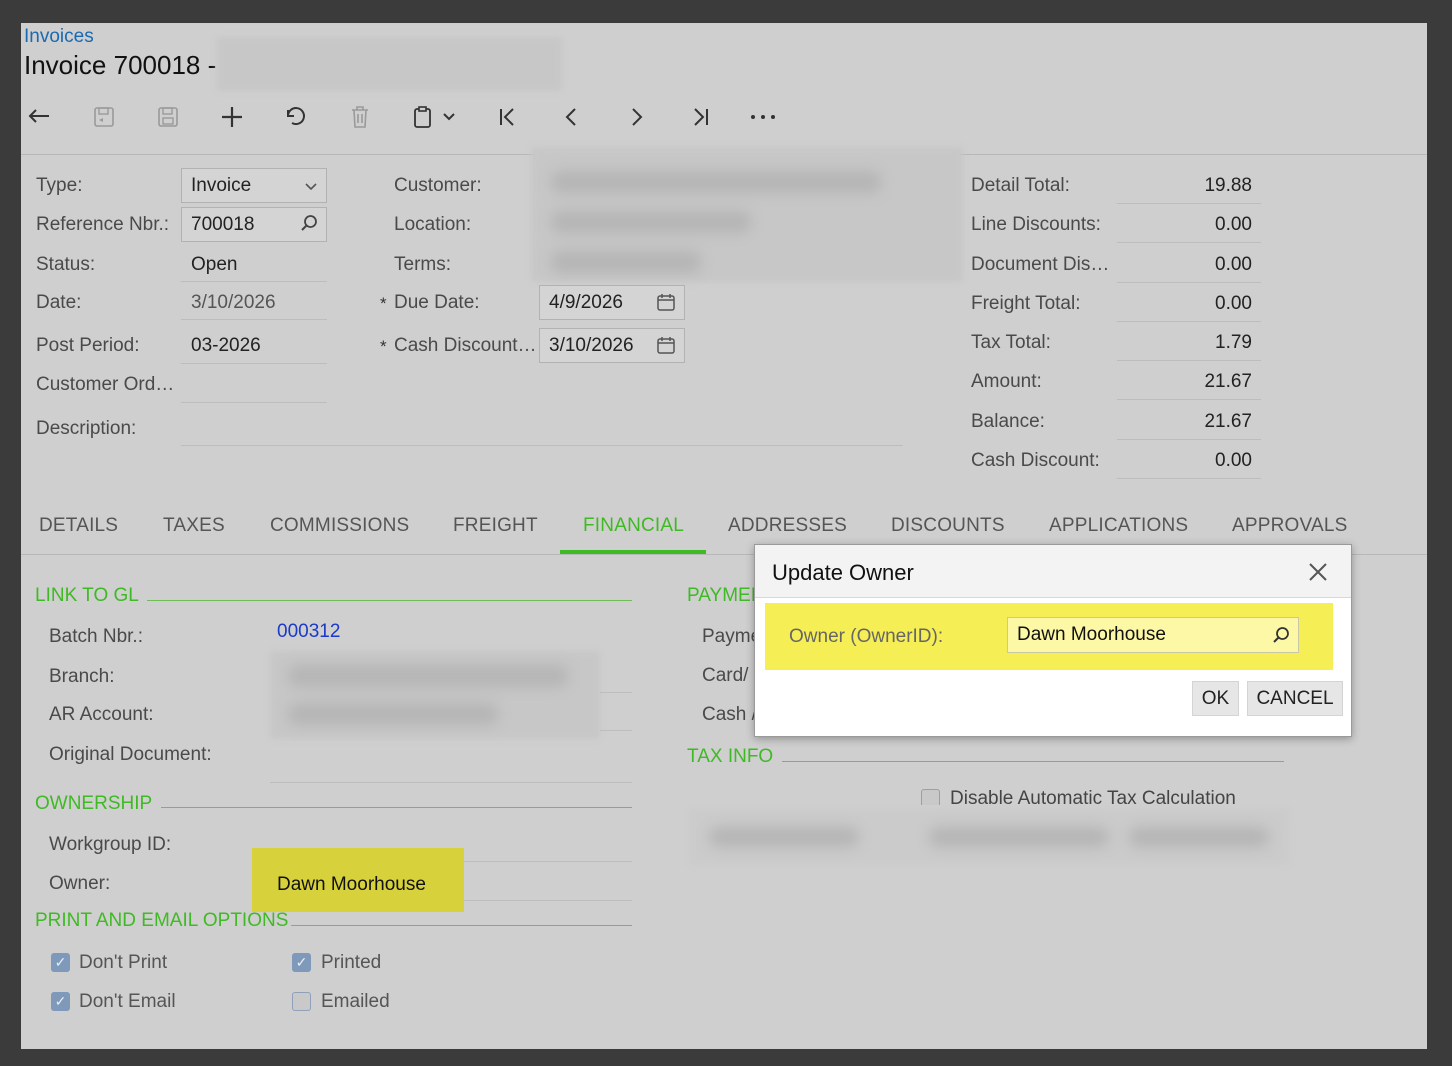  Describe the element at coordinates (1295, 698) in the screenshot. I see `cancel-button: CANCEL` at that location.